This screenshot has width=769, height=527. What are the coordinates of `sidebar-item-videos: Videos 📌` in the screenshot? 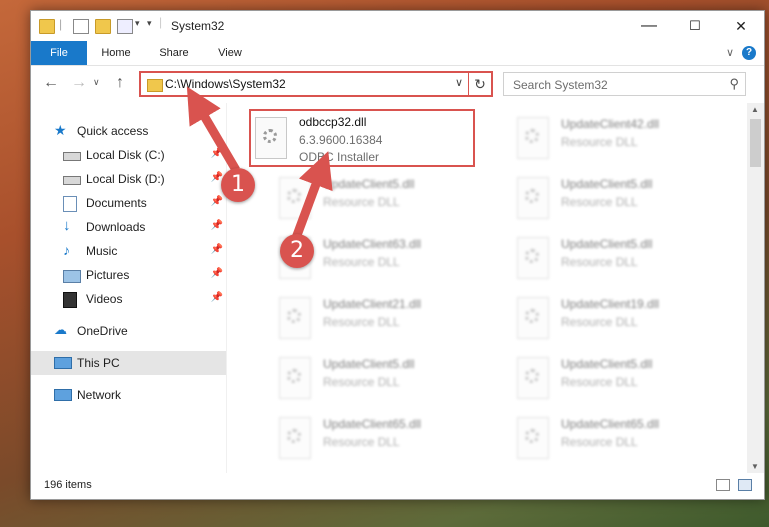 It's located at (128, 299).